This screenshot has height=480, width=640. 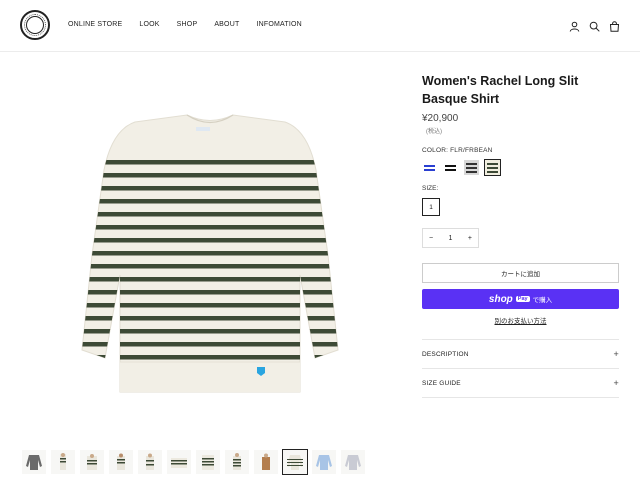 What do you see at coordinates (500, 299) in the screenshot?
I see `shop-pay-logo: shop` at bounding box center [500, 299].